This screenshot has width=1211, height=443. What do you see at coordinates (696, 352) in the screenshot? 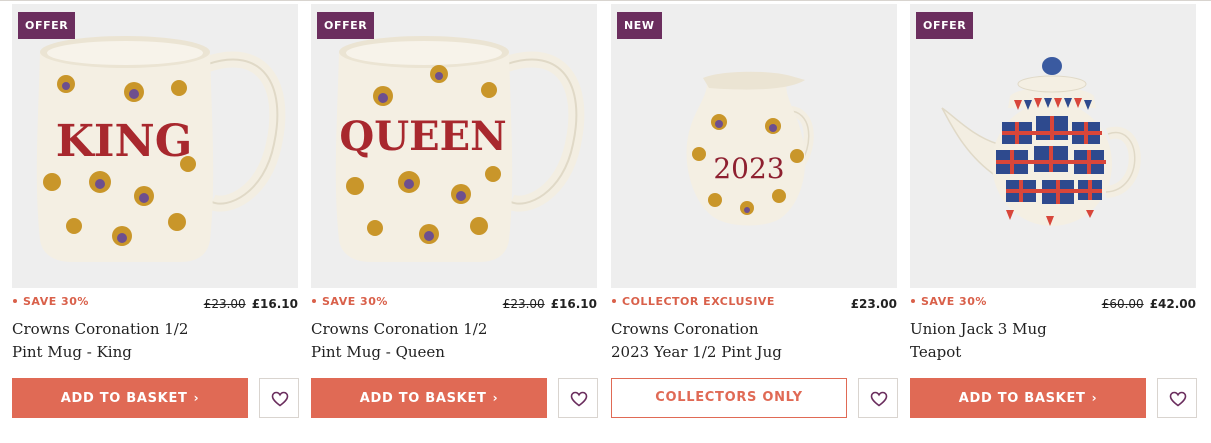
I see `product-title-line-2: 2023 Year 1/2 Pint Jug` at bounding box center [696, 352].